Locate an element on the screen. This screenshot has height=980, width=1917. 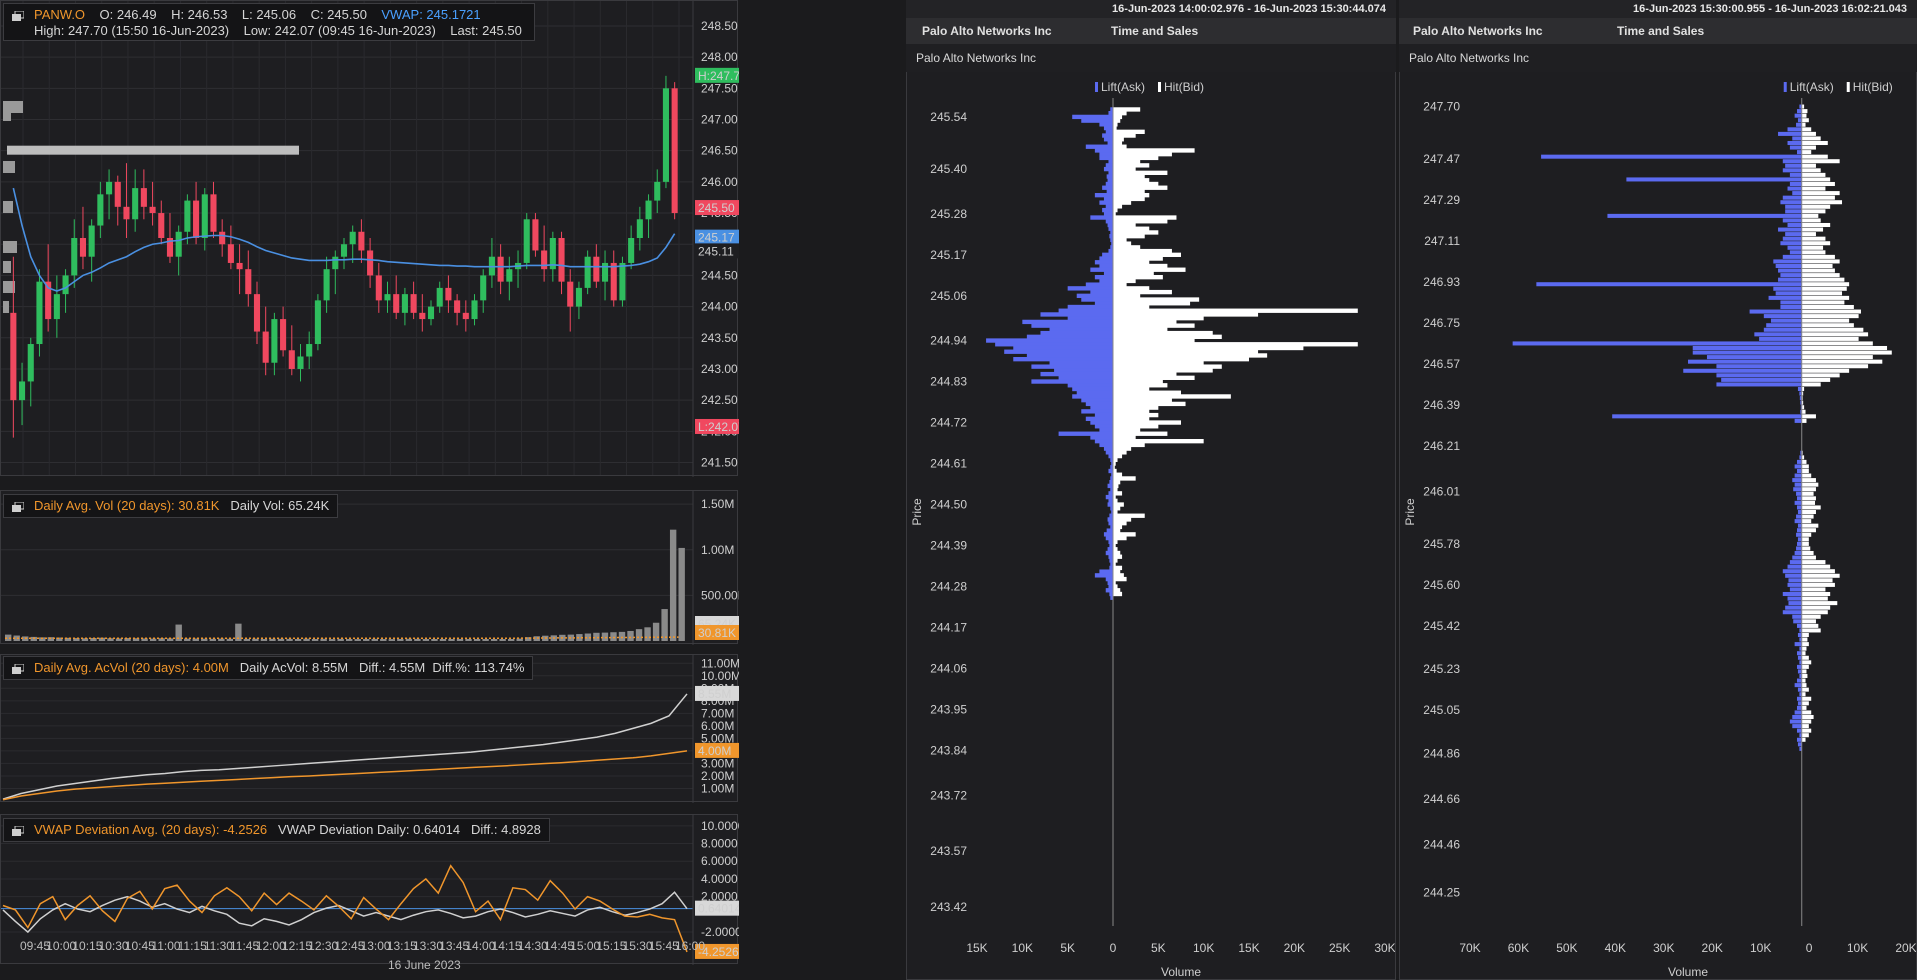
ts2-company-tab: Palo Alto Networks Inc is located at coordinates (1478, 31).